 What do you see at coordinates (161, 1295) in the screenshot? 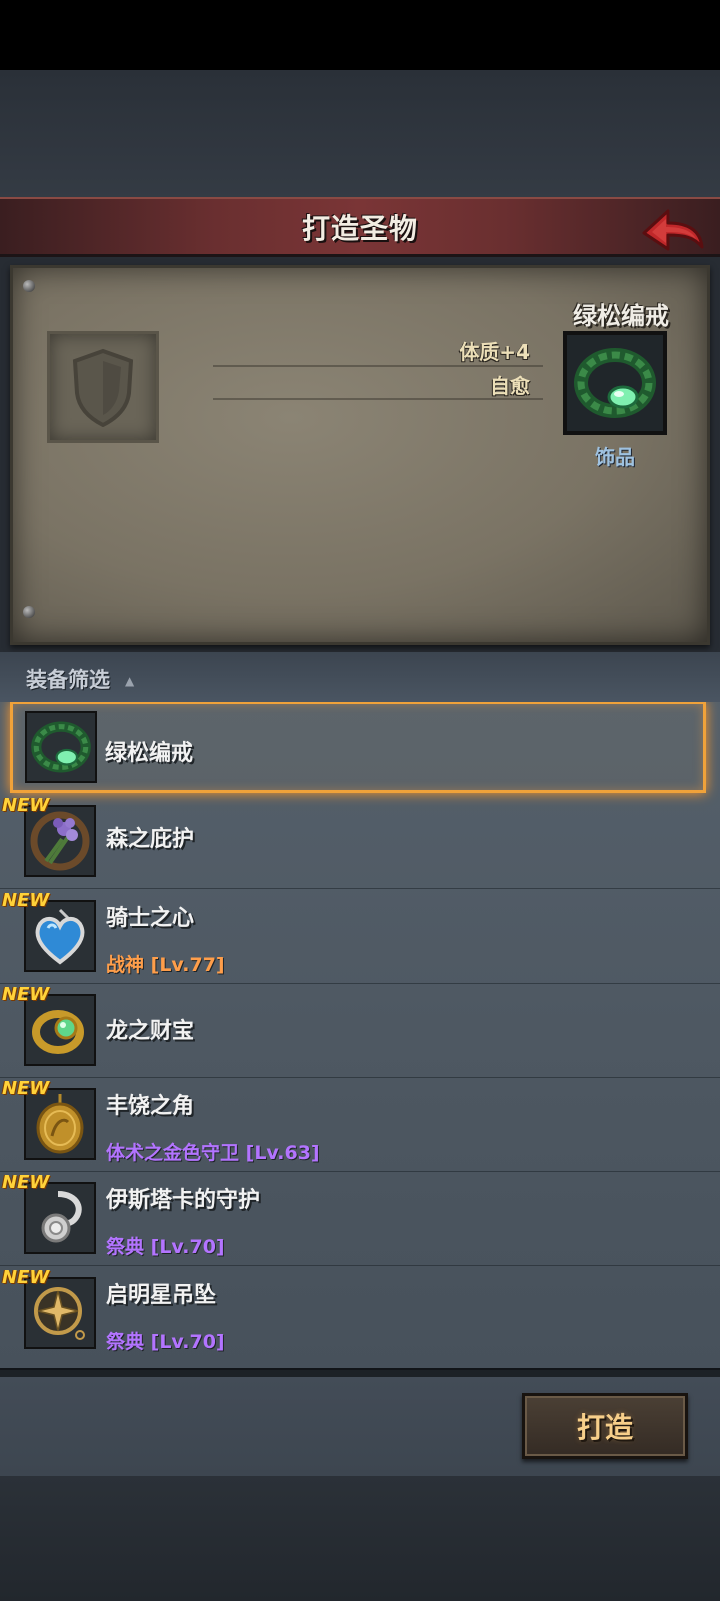
I see `item-name: 启明星吊坠` at bounding box center [161, 1295].